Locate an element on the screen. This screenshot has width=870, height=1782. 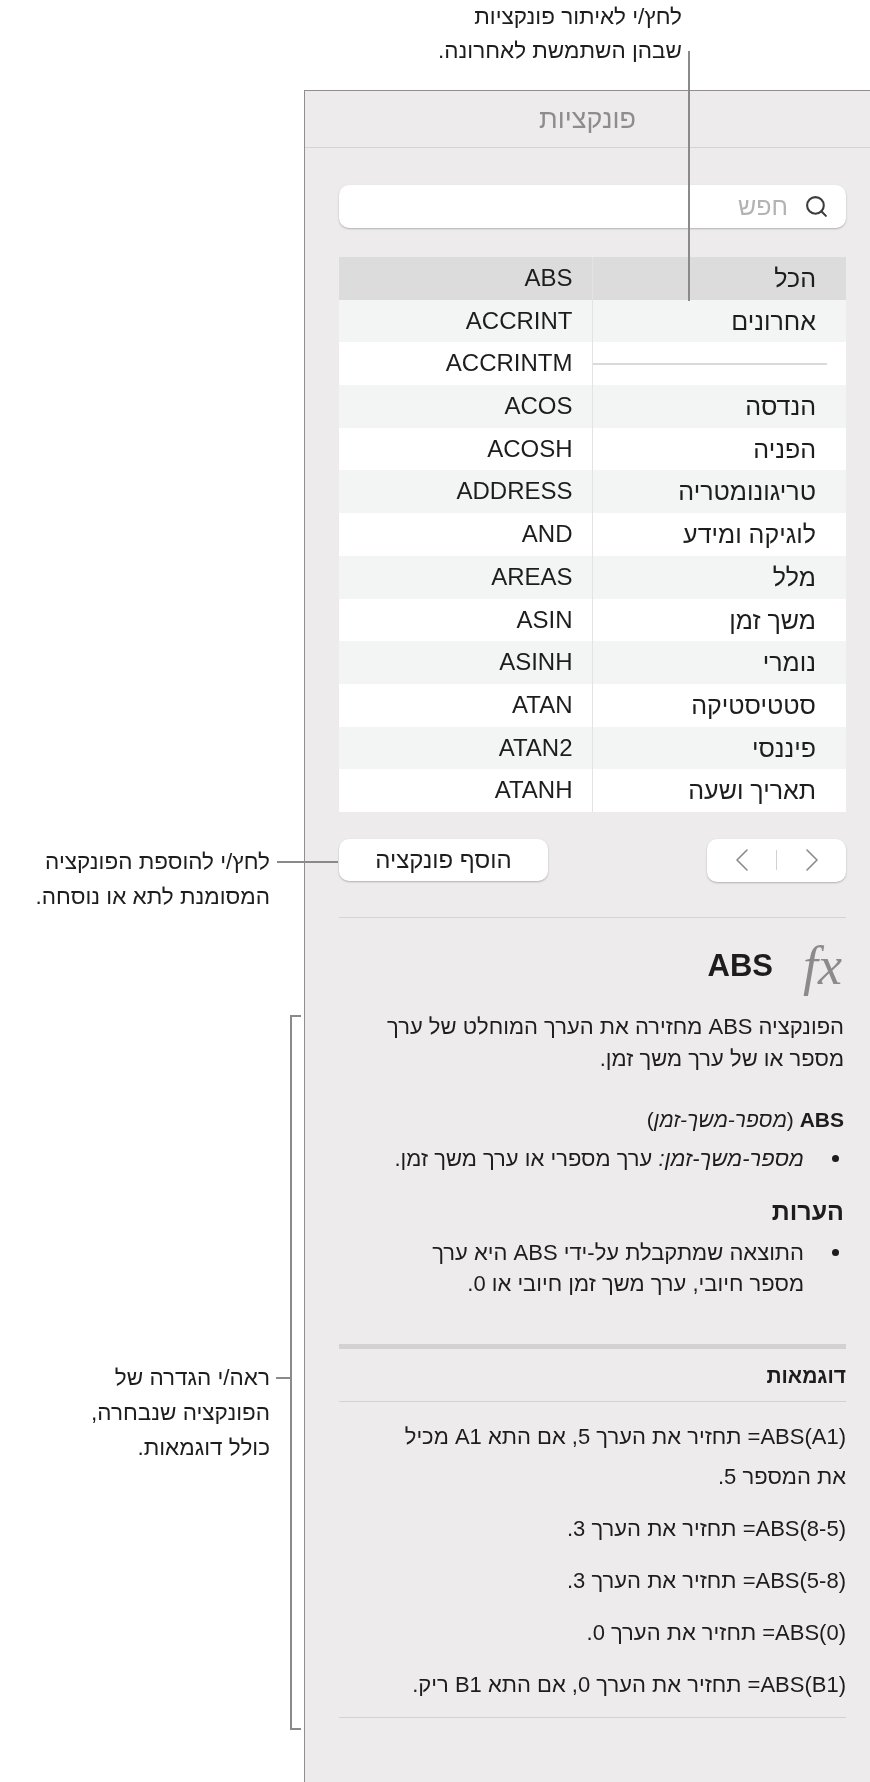
note-text: התוצאה שמתקבלת על-ידי ABS היא ערך מספר חיובי, ערך משך זמן חיובי או 0. is located at coordinates (617, 1268).